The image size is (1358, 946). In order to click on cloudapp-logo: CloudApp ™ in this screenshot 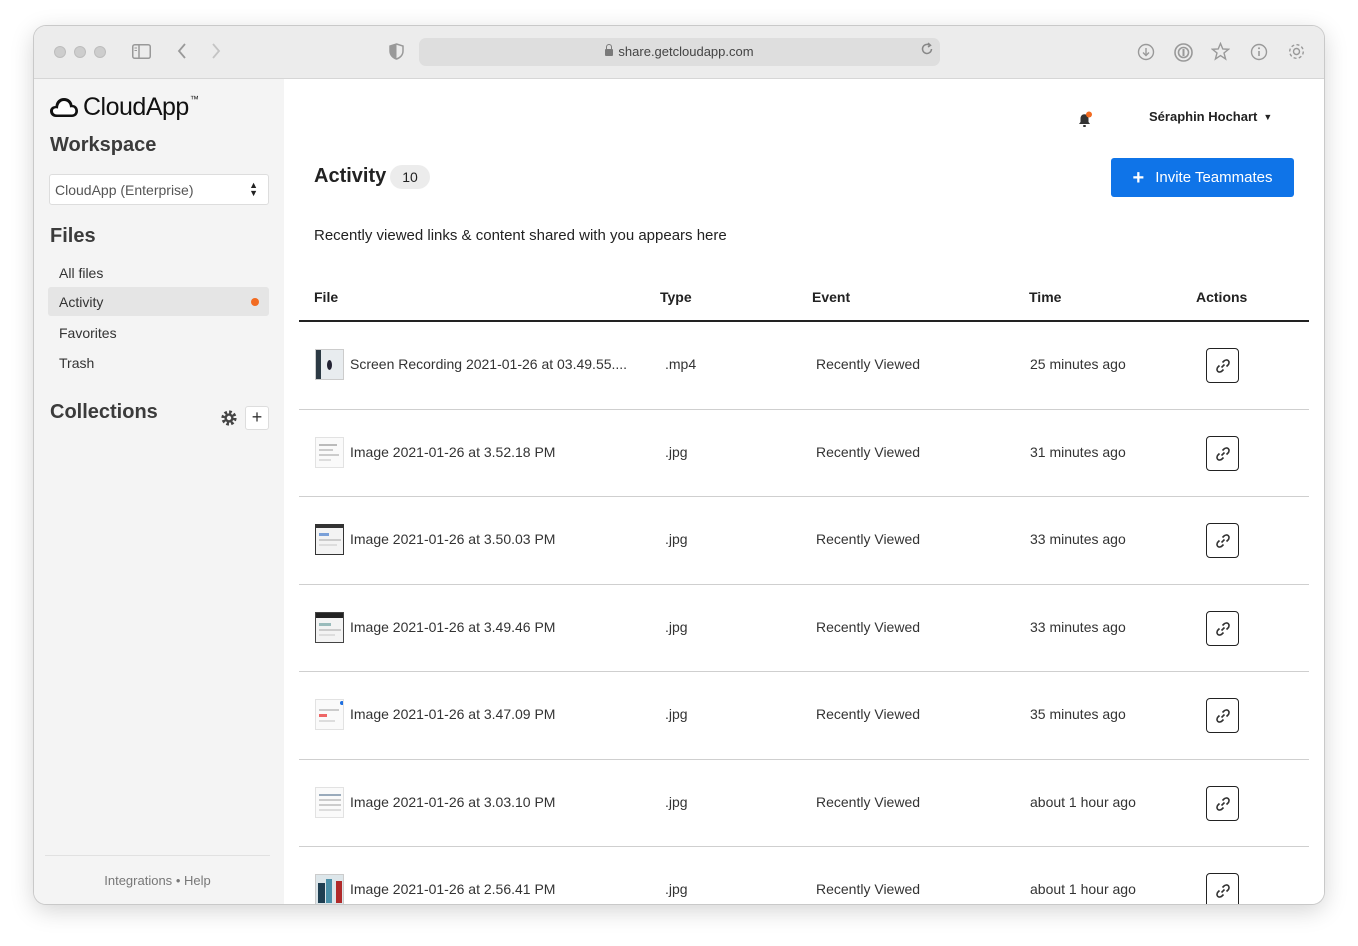, I will do `click(124, 107)`.